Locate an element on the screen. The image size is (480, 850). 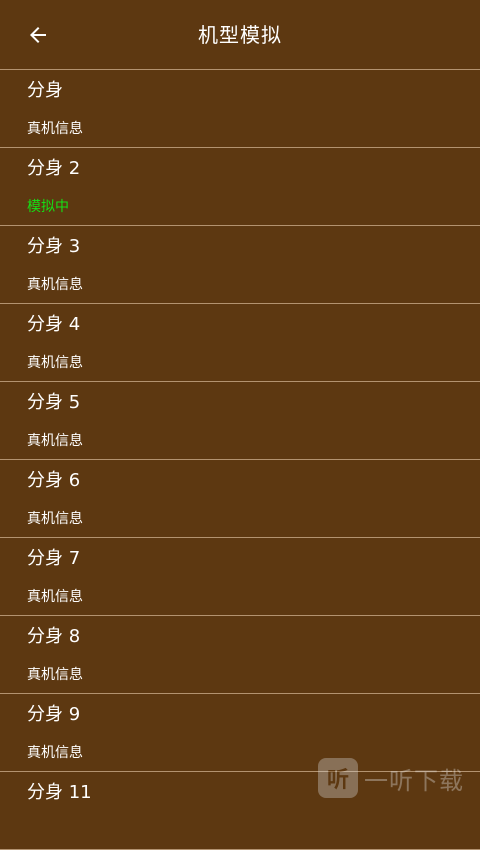
clone-name: 分身 6 is located at coordinates (54, 480).